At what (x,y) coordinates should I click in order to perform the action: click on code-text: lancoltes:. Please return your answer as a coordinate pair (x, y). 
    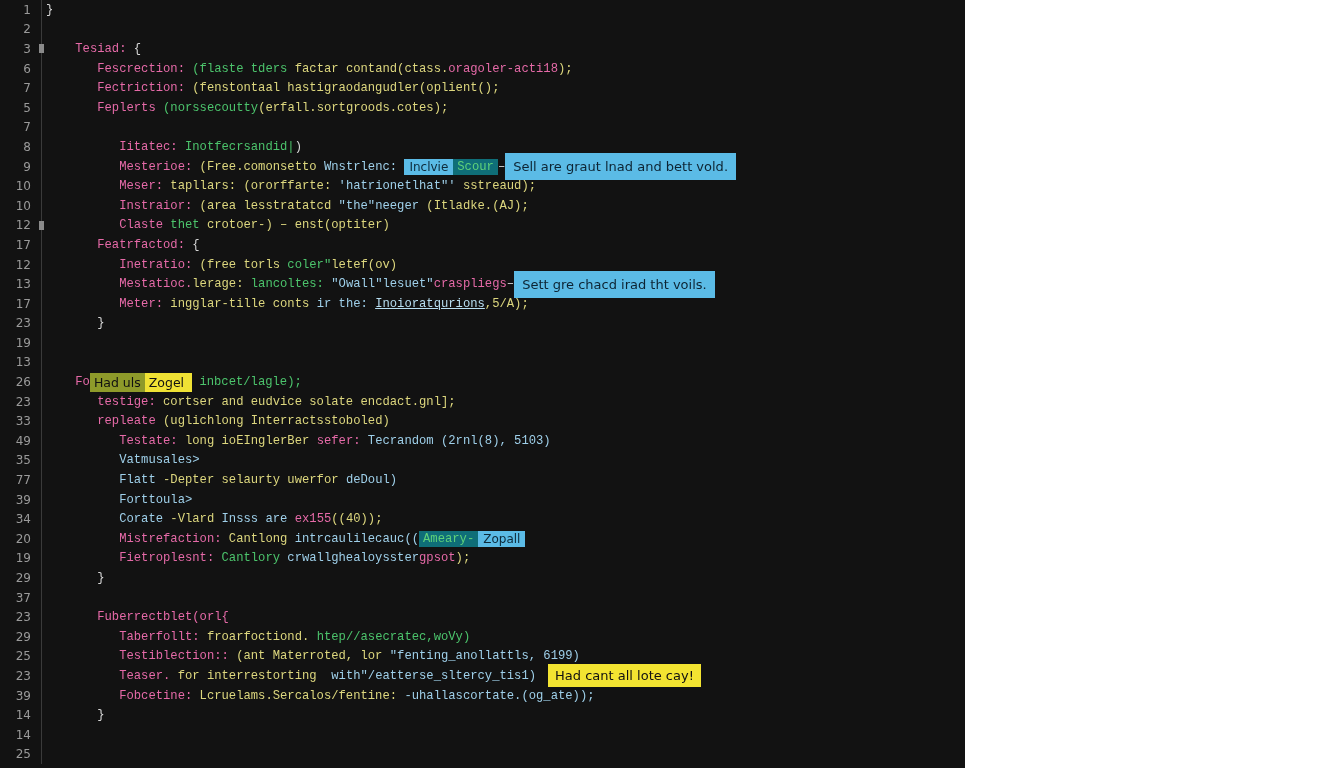
    Looking at the image, I should click on (286, 284).